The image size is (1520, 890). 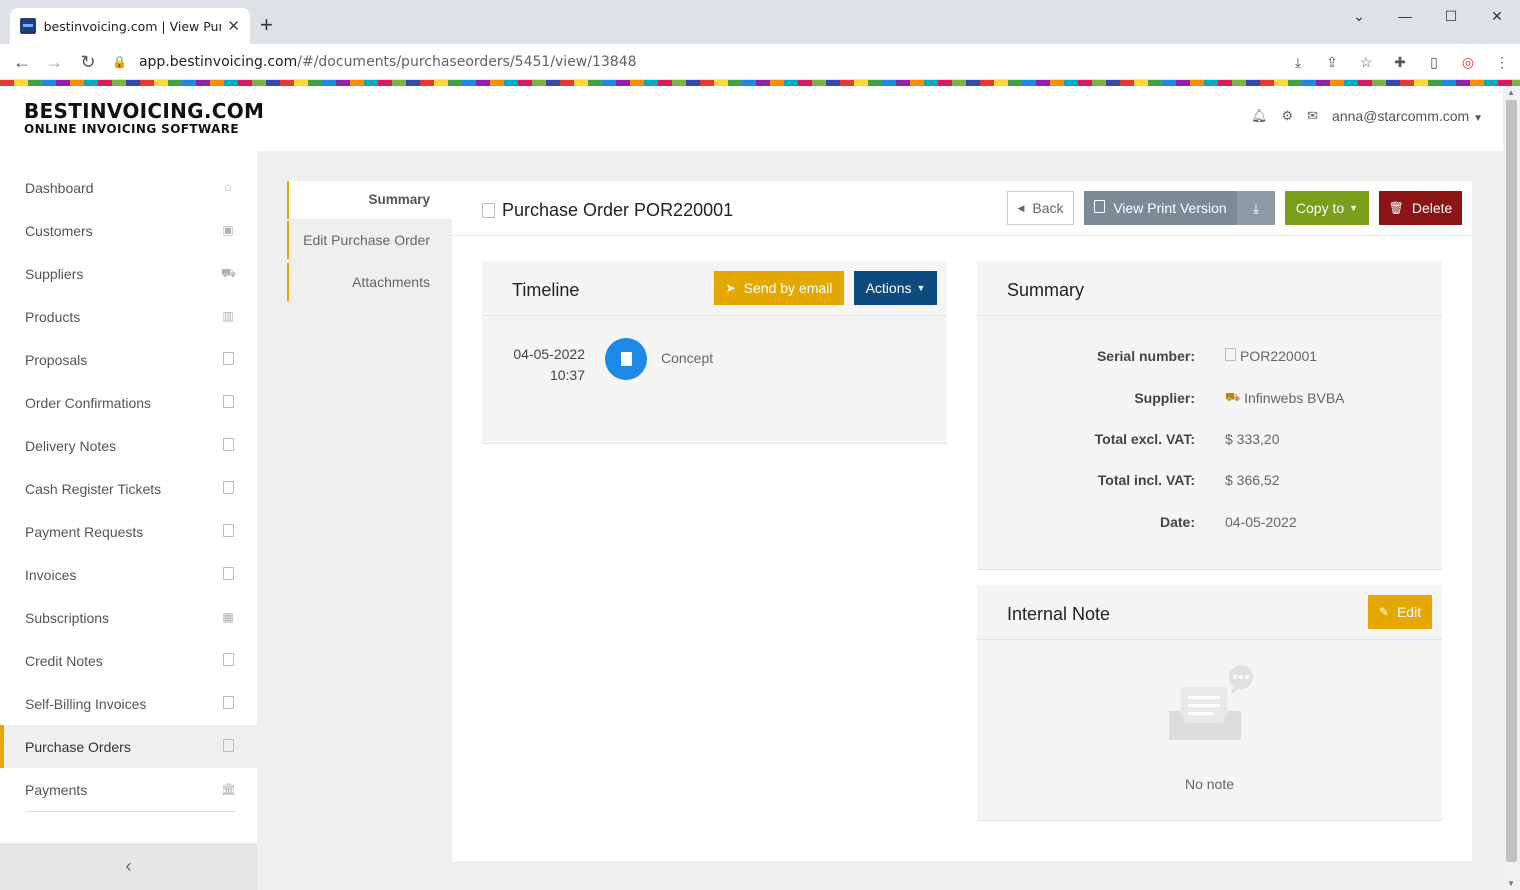 What do you see at coordinates (1451, 16) in the screenshot?
I see `maximize-icon: ☐` at bounding box center [1451, 16].